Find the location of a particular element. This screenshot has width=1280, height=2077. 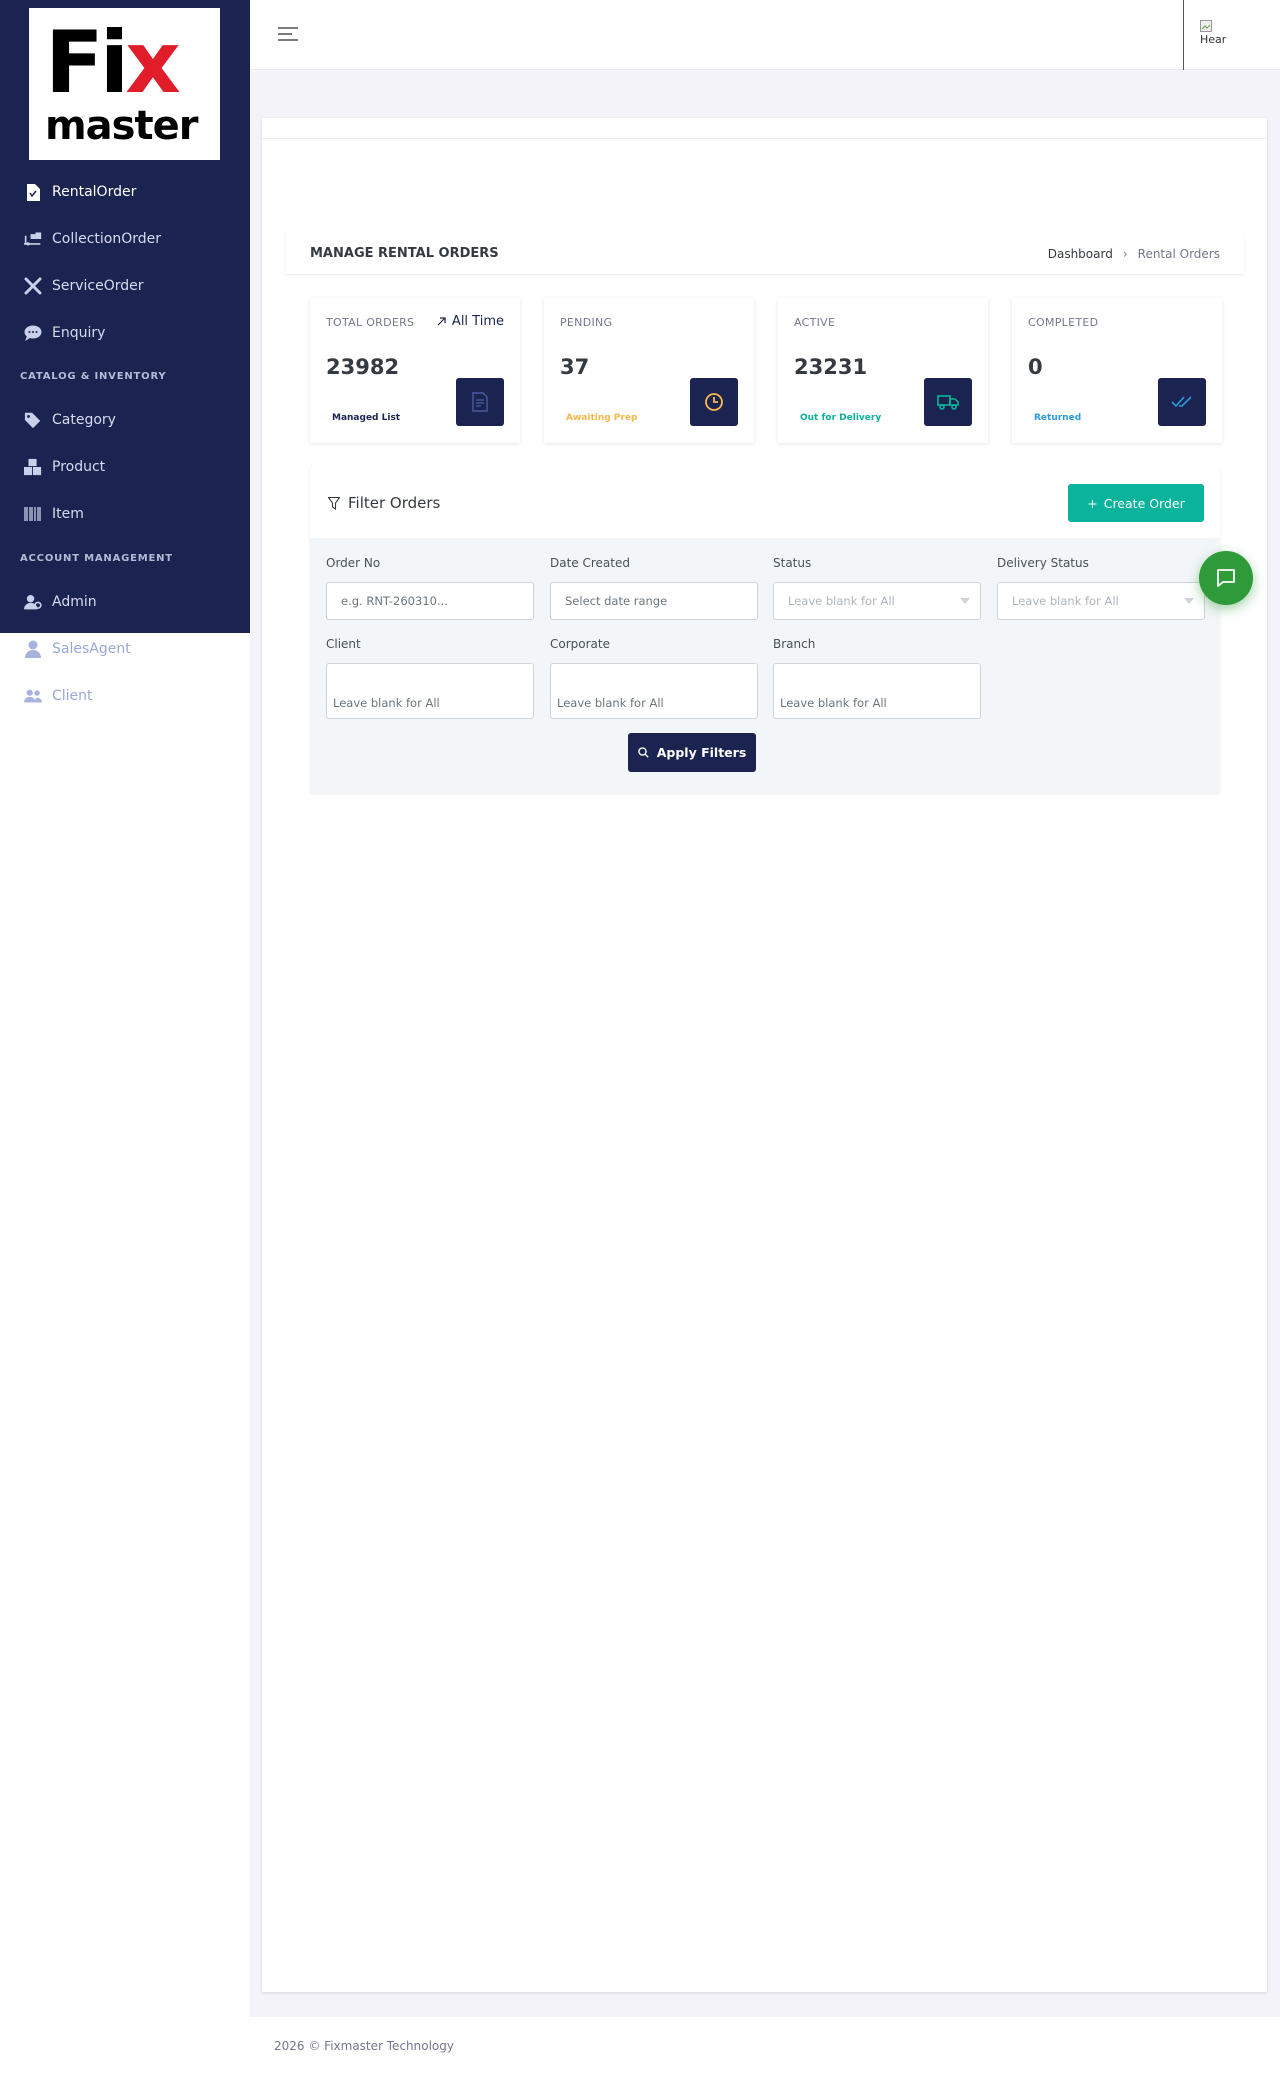

logo-master-text: master is located at coordinates (121, 126).